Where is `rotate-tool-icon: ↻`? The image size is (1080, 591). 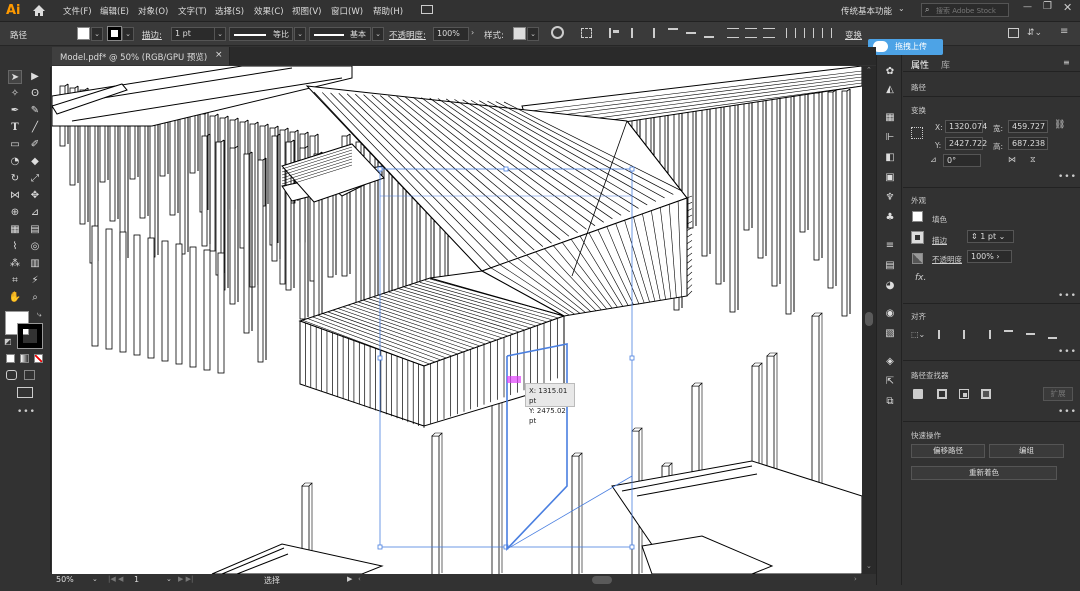
rotate-tool-icon: ↻ is located at coordinates (15, 179).